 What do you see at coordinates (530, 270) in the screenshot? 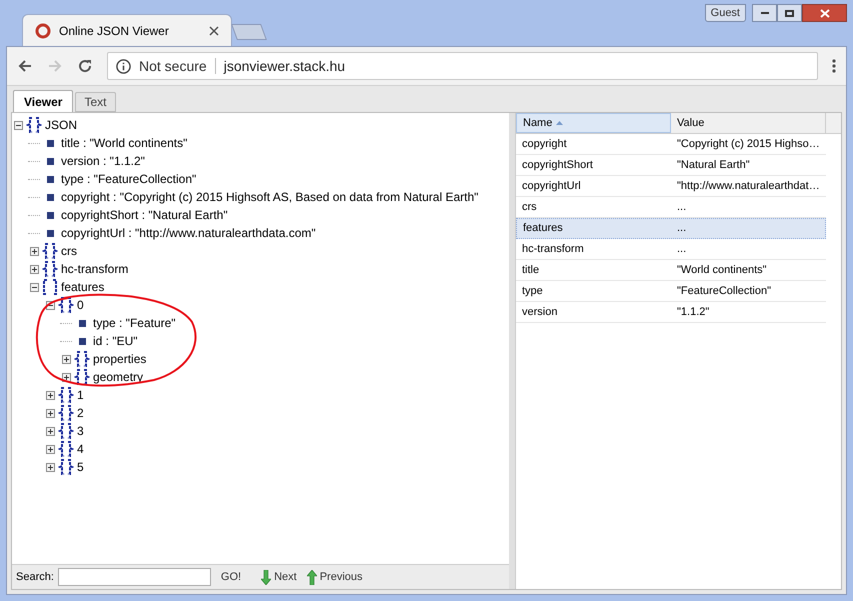
I see `table-cell-text: title` at bounding box center [530, 270].